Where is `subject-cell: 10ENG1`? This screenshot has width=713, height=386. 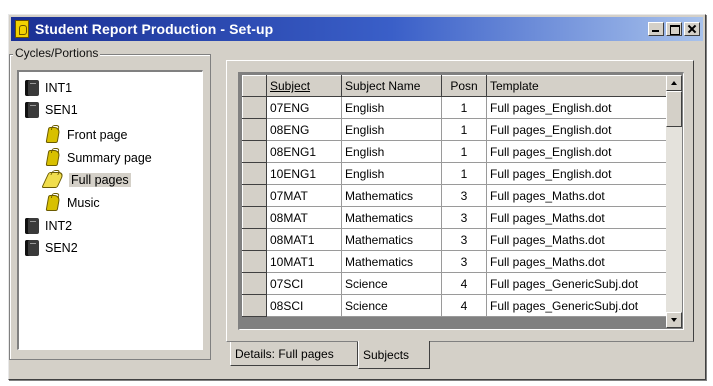
subject-cell: 10ENG1 is located at coordinates (304, 173).